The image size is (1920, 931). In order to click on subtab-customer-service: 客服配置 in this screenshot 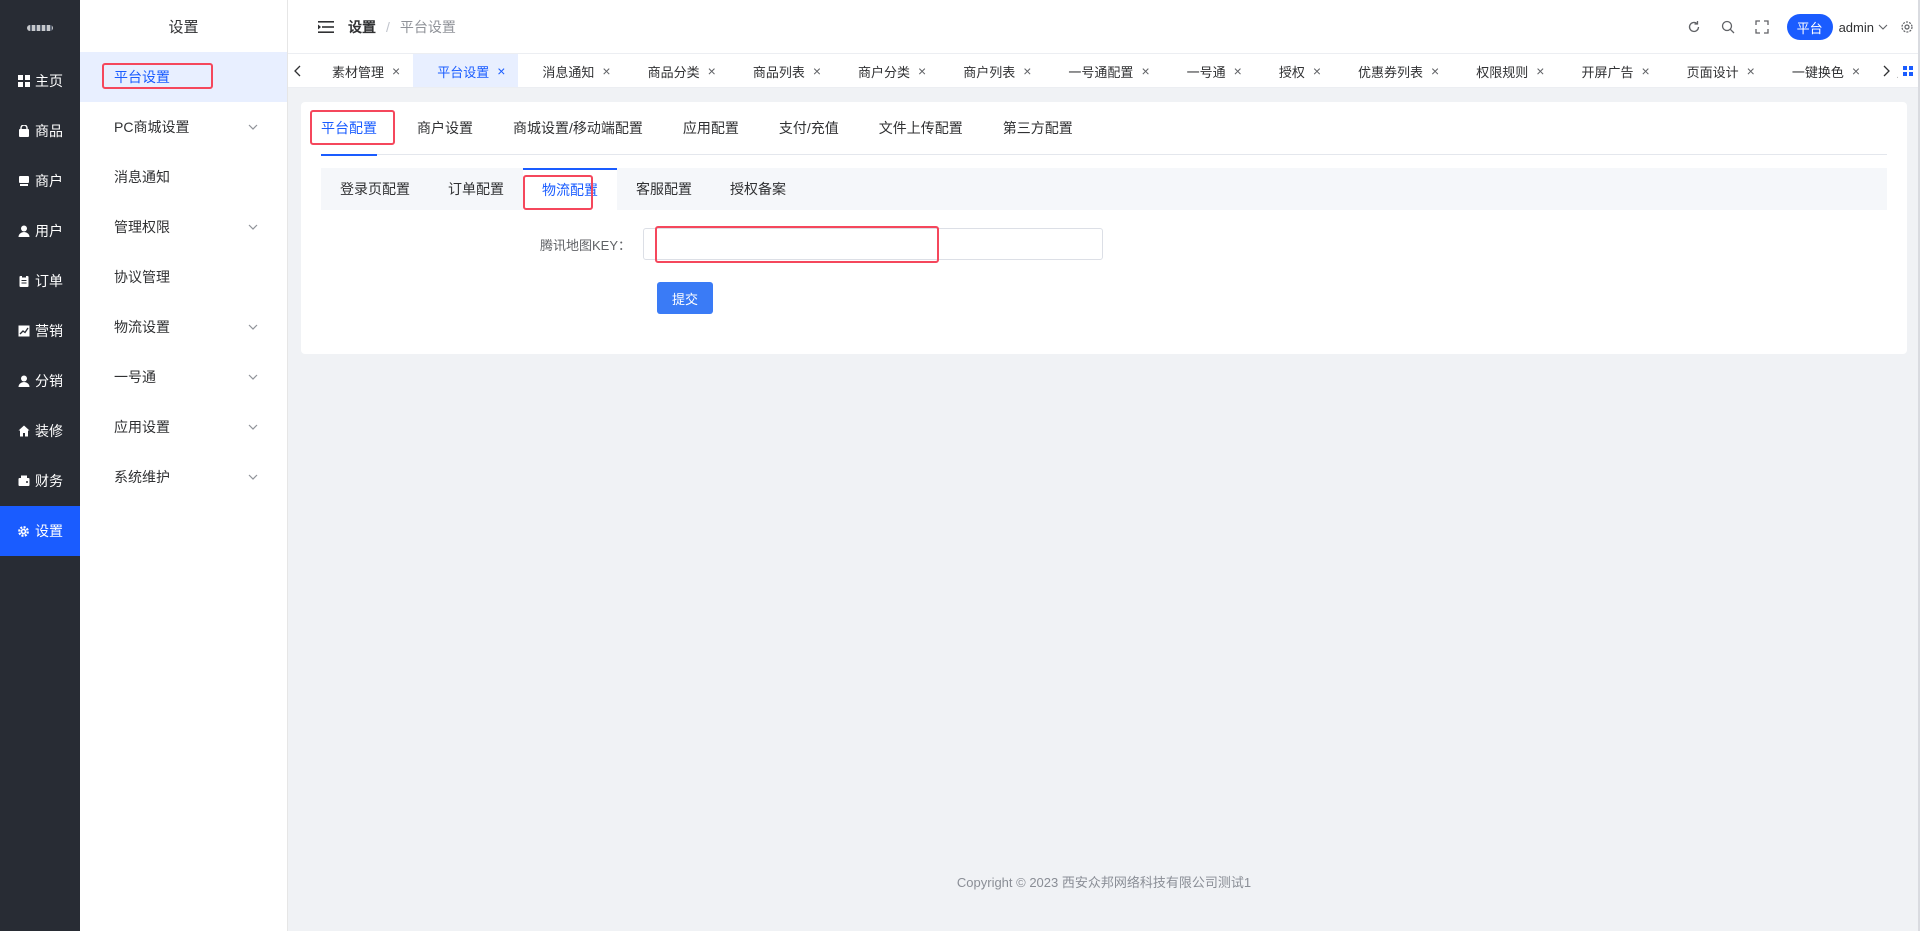, I will do `click(664, 189)`.